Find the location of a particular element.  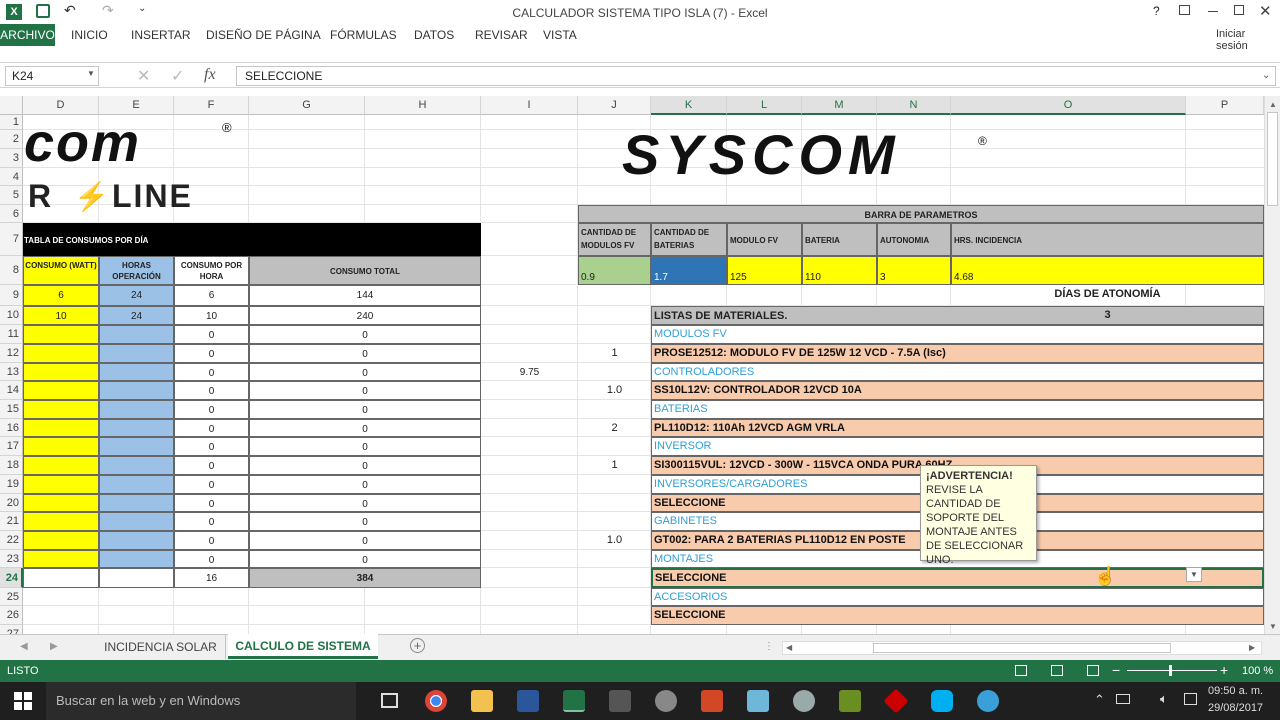

clock-date: 29/08/2017 is located at coordinates (1235, 708).